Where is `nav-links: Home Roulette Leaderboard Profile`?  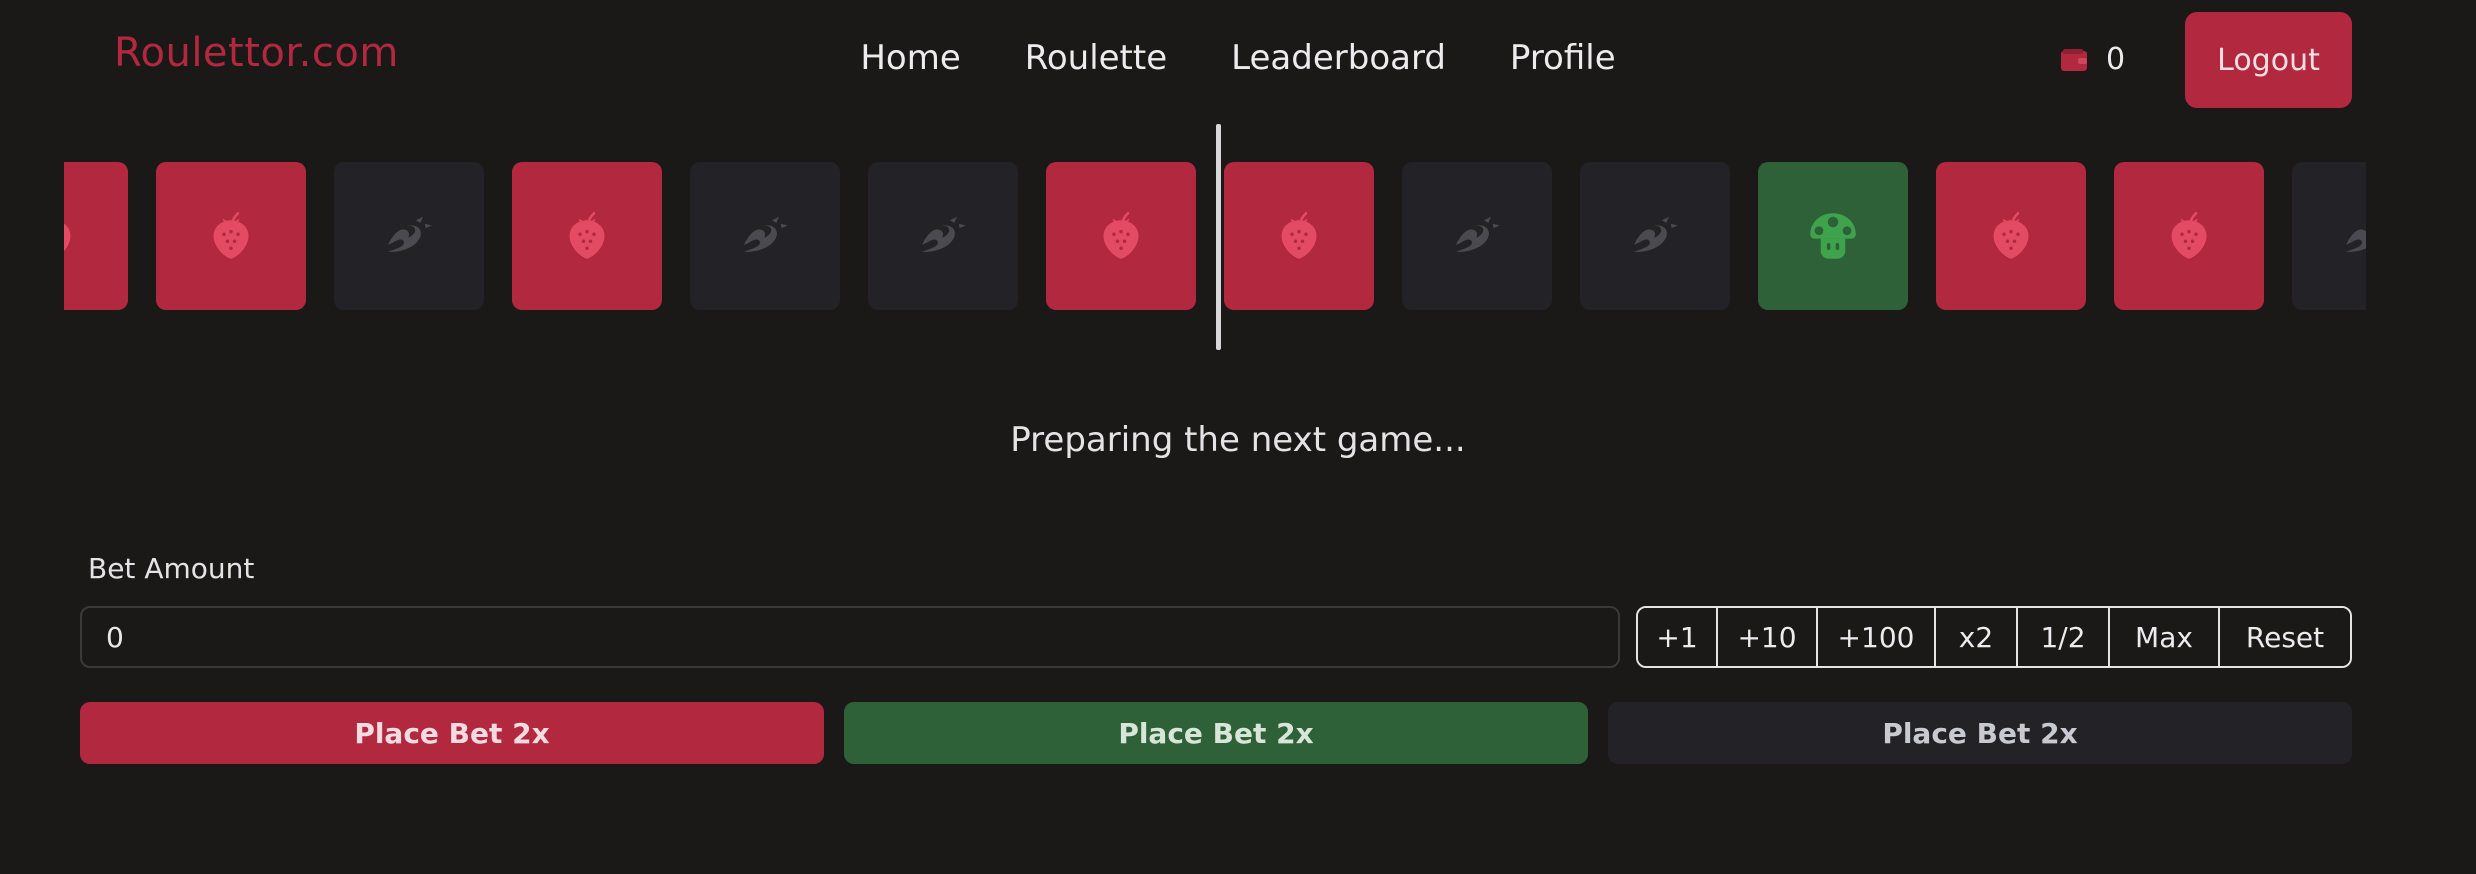
nav-links: Home Roulette Leaderboard Profile is located at coordinates (1237, 58).